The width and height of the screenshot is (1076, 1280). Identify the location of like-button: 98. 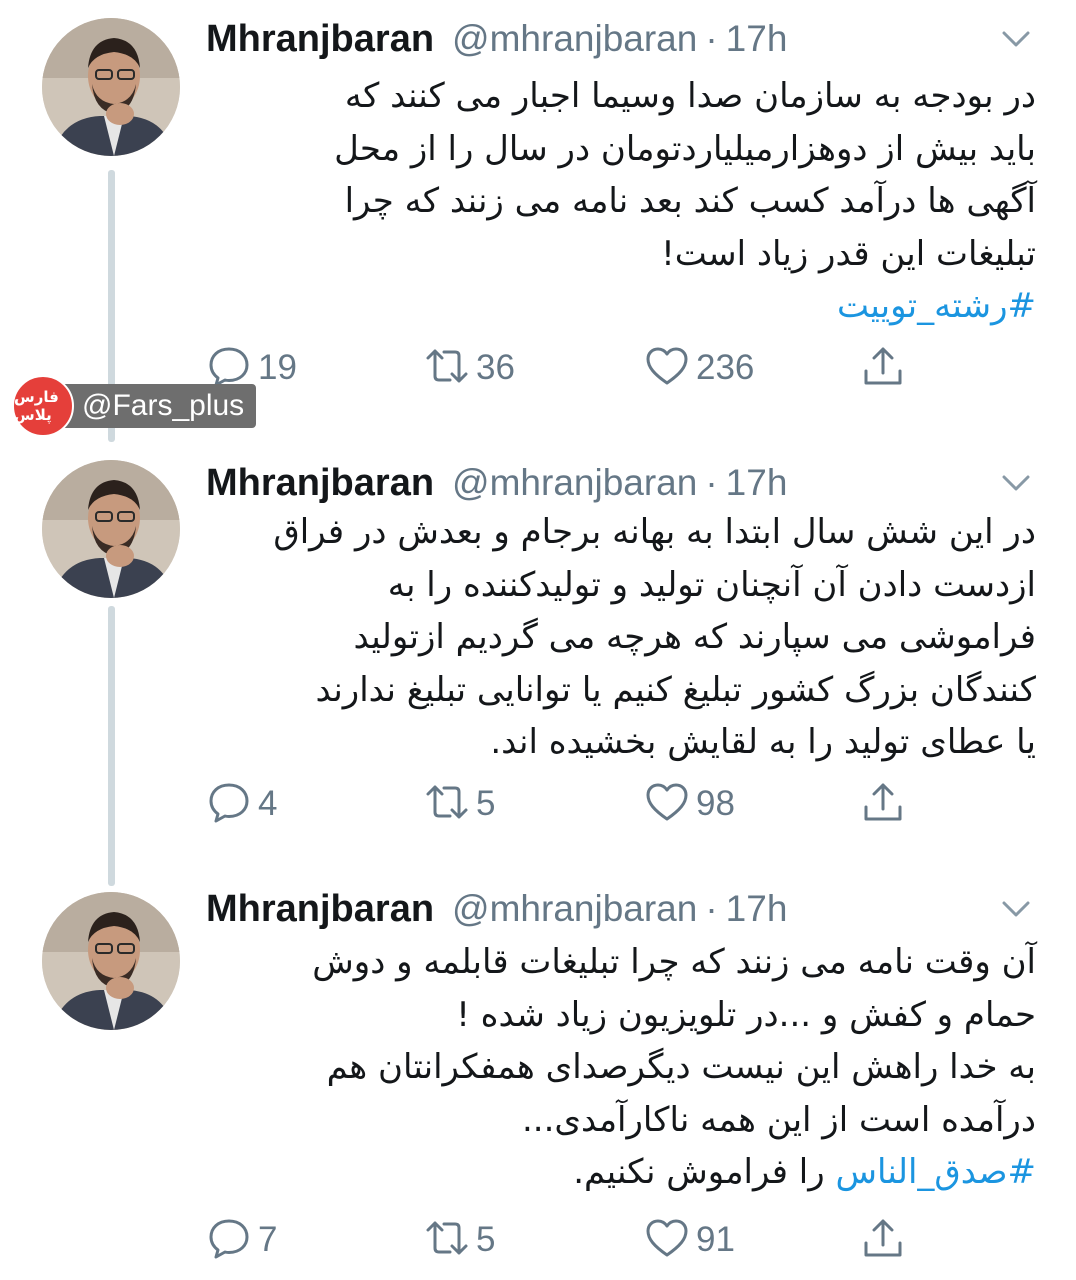
(689, 804).